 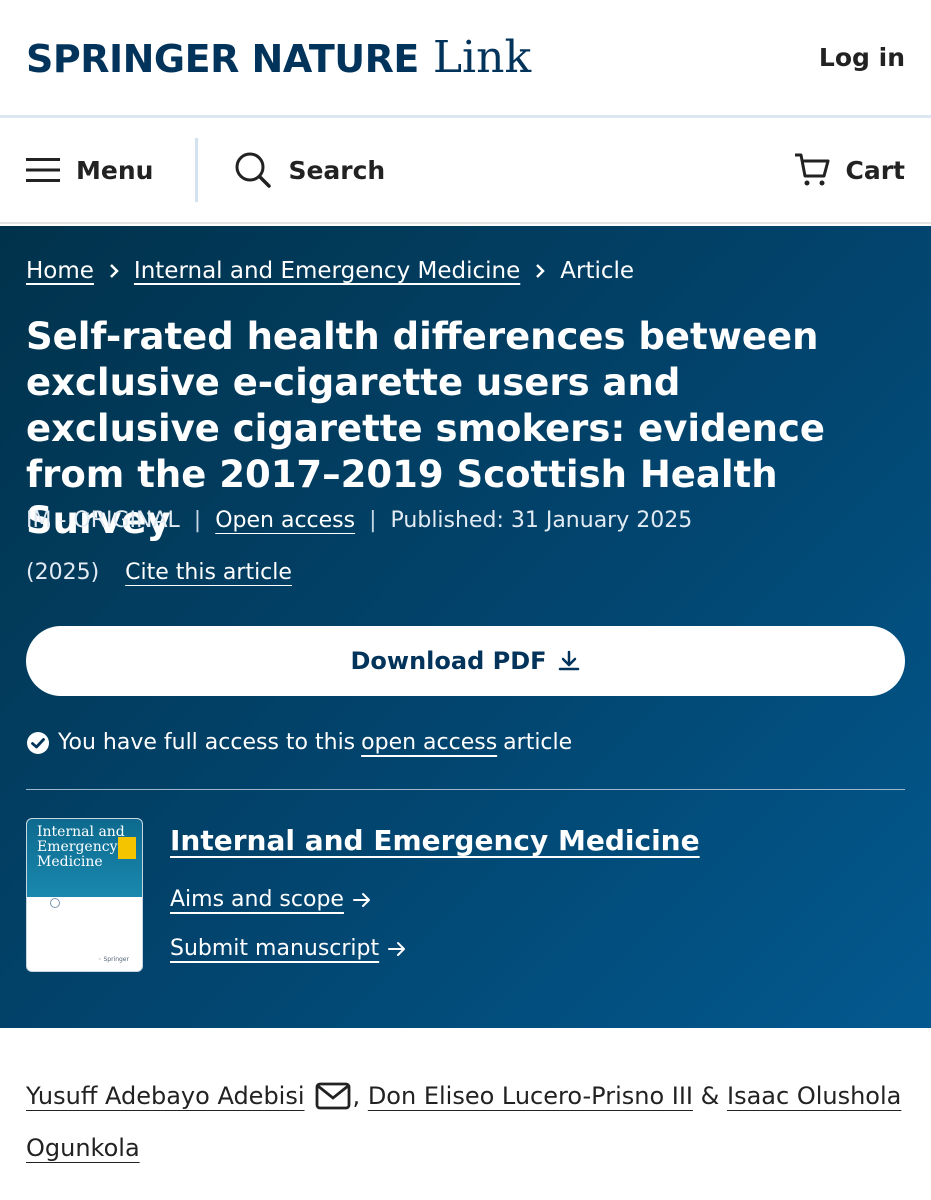 What do you see at coordinates (43, 170) in the screenshot?
I see `hamburger-icon` at bounding box center [43, 170].